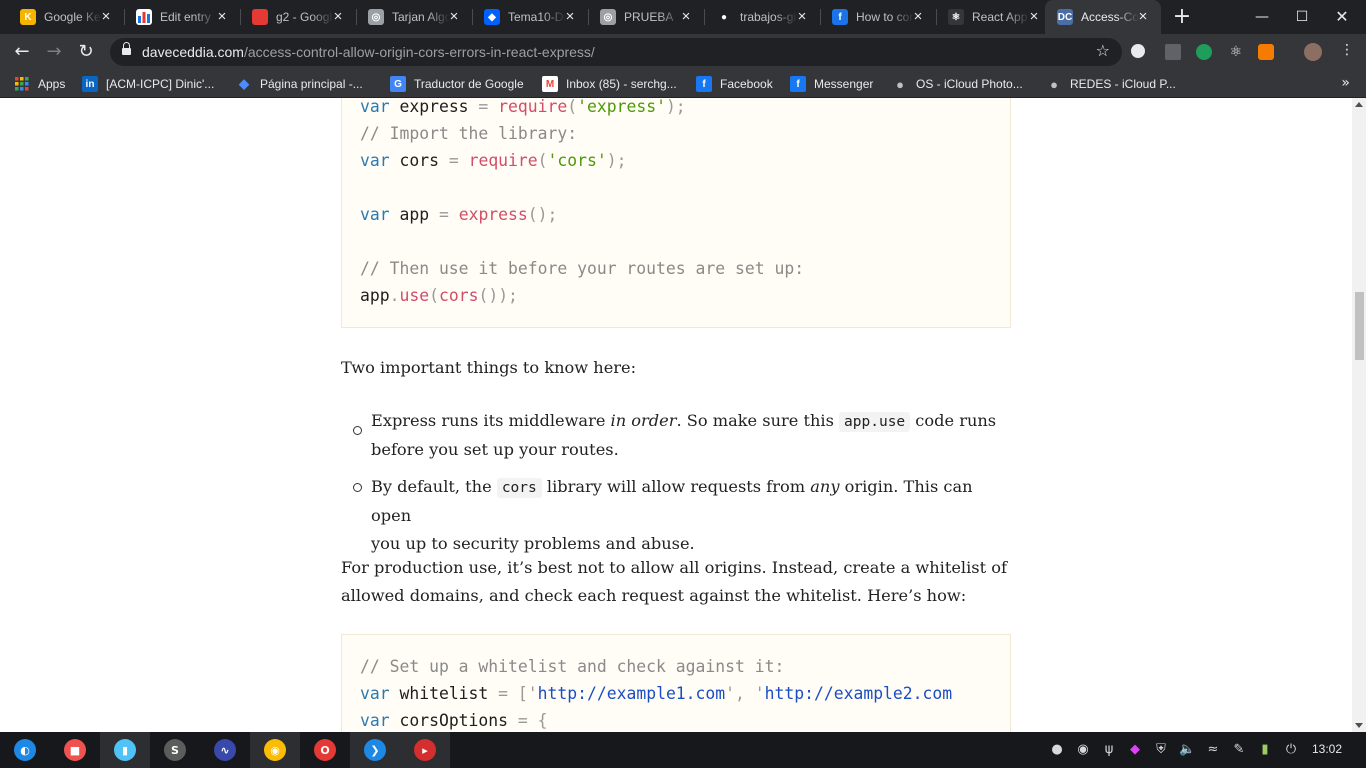 This screenshot has width=1366, height=768. I want to click on tab: ◎ Tarjan Algorithm×, so click(414, 17).